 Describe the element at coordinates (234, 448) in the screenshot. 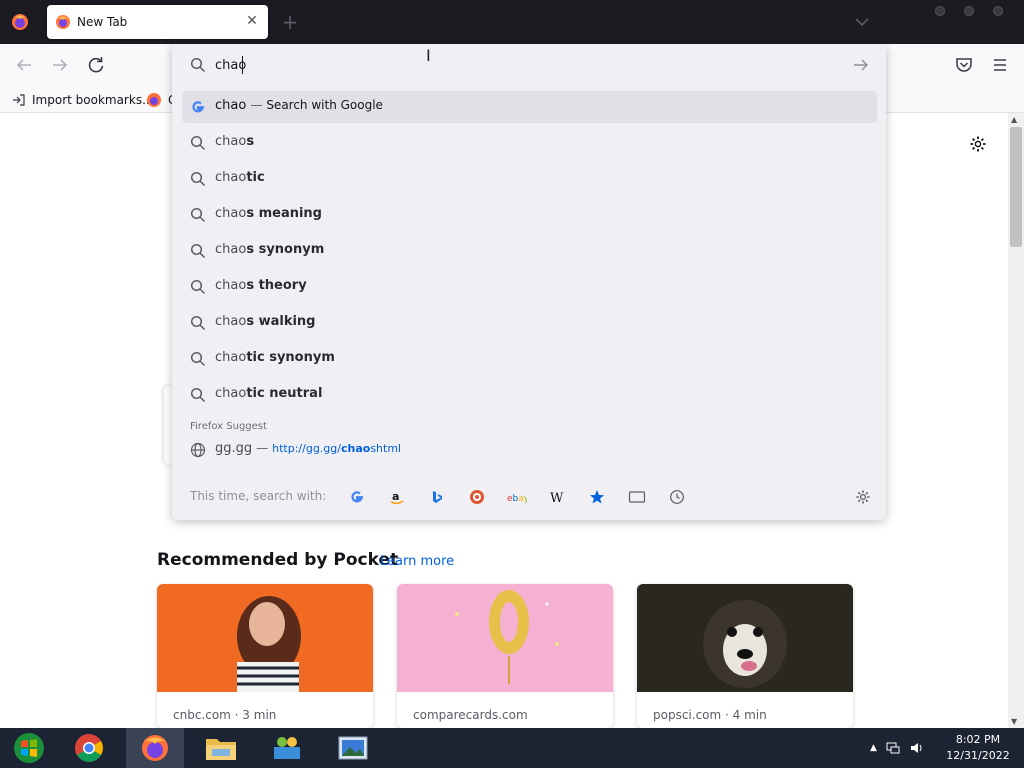

I see `suggest-title: gg.gg` at that location.